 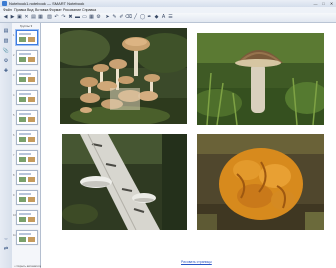 What do you see at coordinates (6, 31) in the screenshot?
I see `page-sorter-icon: ▤` at bounding box center [6, 31].